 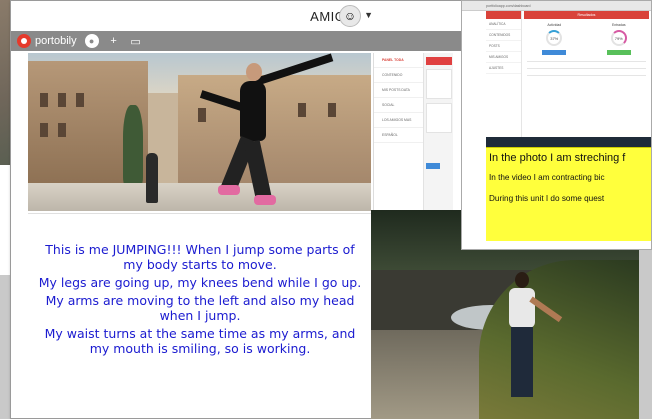 What do you see at coordinates (253, 111) in the screenshot?
I see `person-torso` at bounding box center [253, 111].